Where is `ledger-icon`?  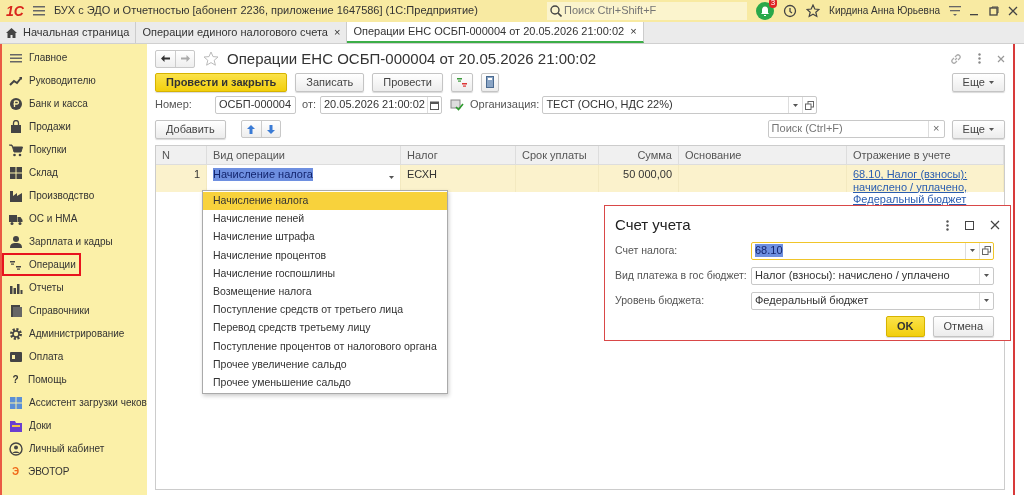 ledger-icon is located at coordinates (462, 82).